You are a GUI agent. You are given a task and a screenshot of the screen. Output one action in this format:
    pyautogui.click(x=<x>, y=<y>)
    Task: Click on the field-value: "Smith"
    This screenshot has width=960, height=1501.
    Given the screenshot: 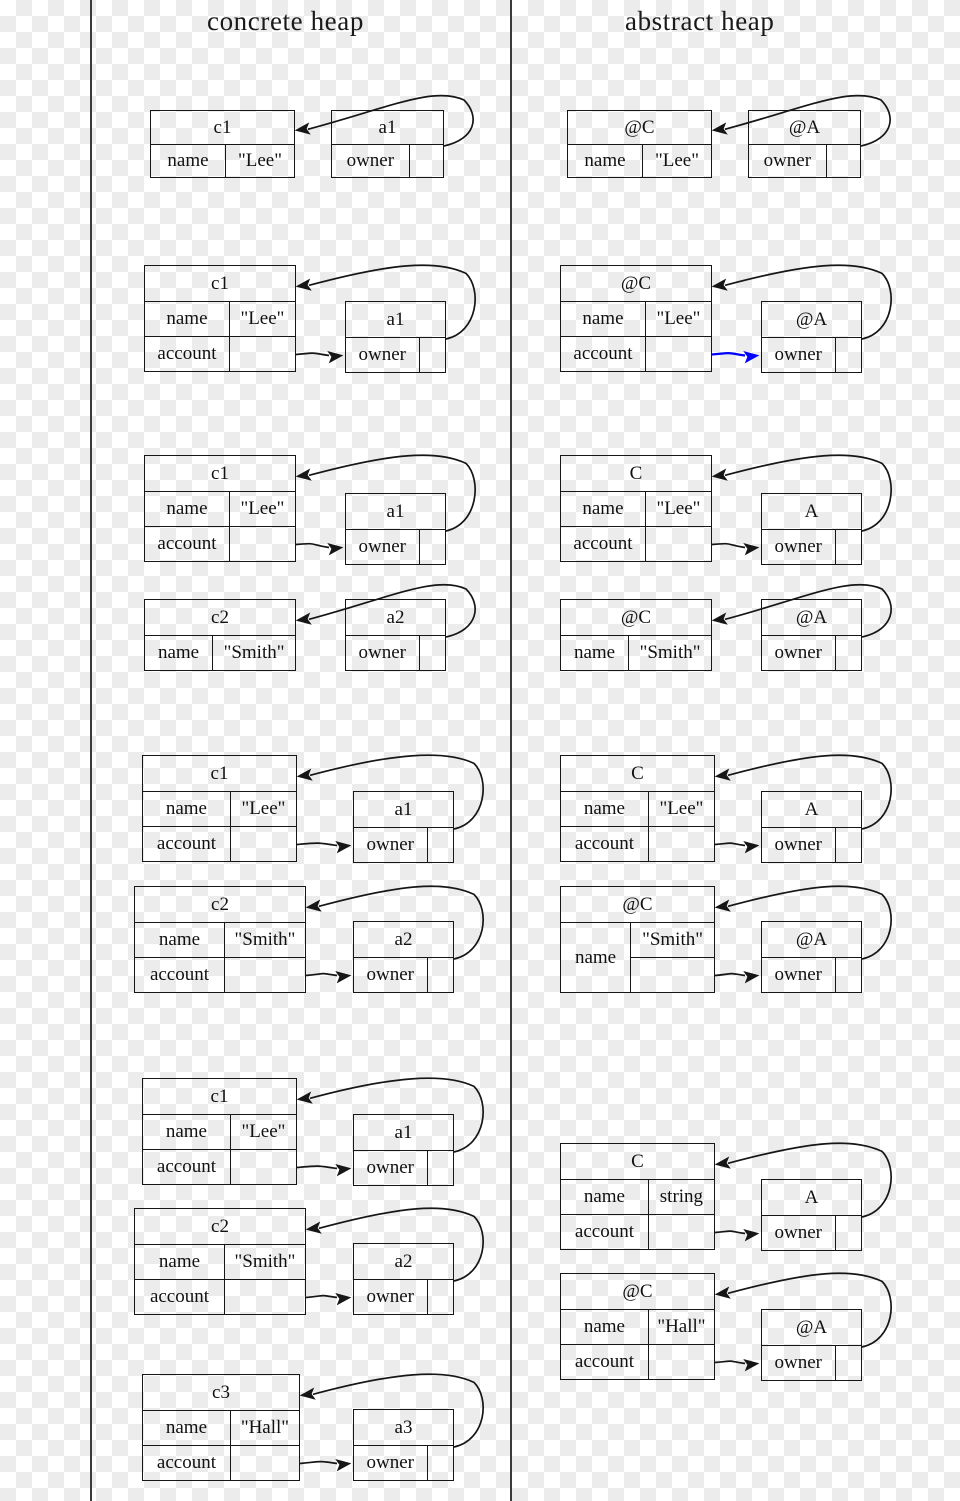 What is the action you would take?
    pyautogui.click(x=264, y=940)
    